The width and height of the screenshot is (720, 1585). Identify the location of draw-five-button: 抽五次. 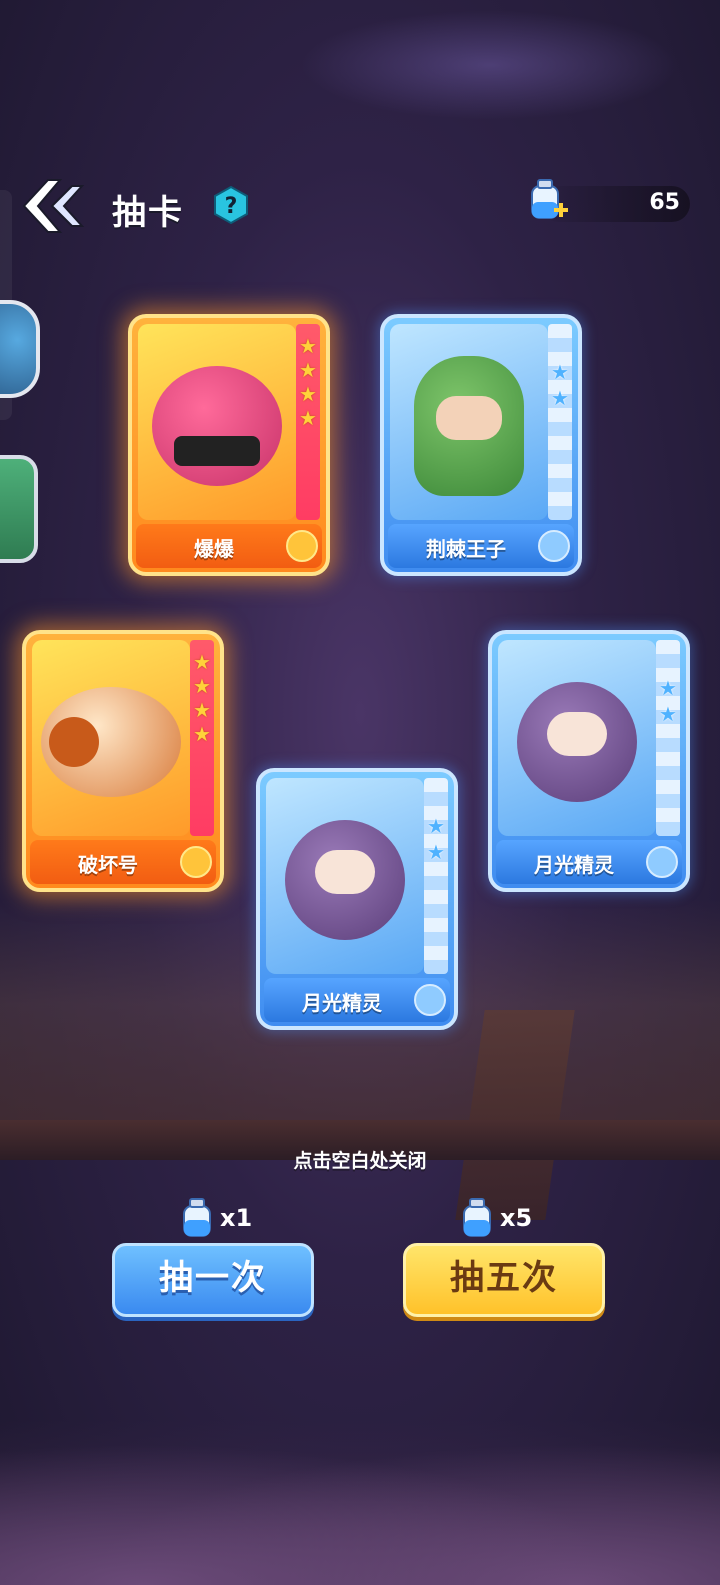
(504, 1280).